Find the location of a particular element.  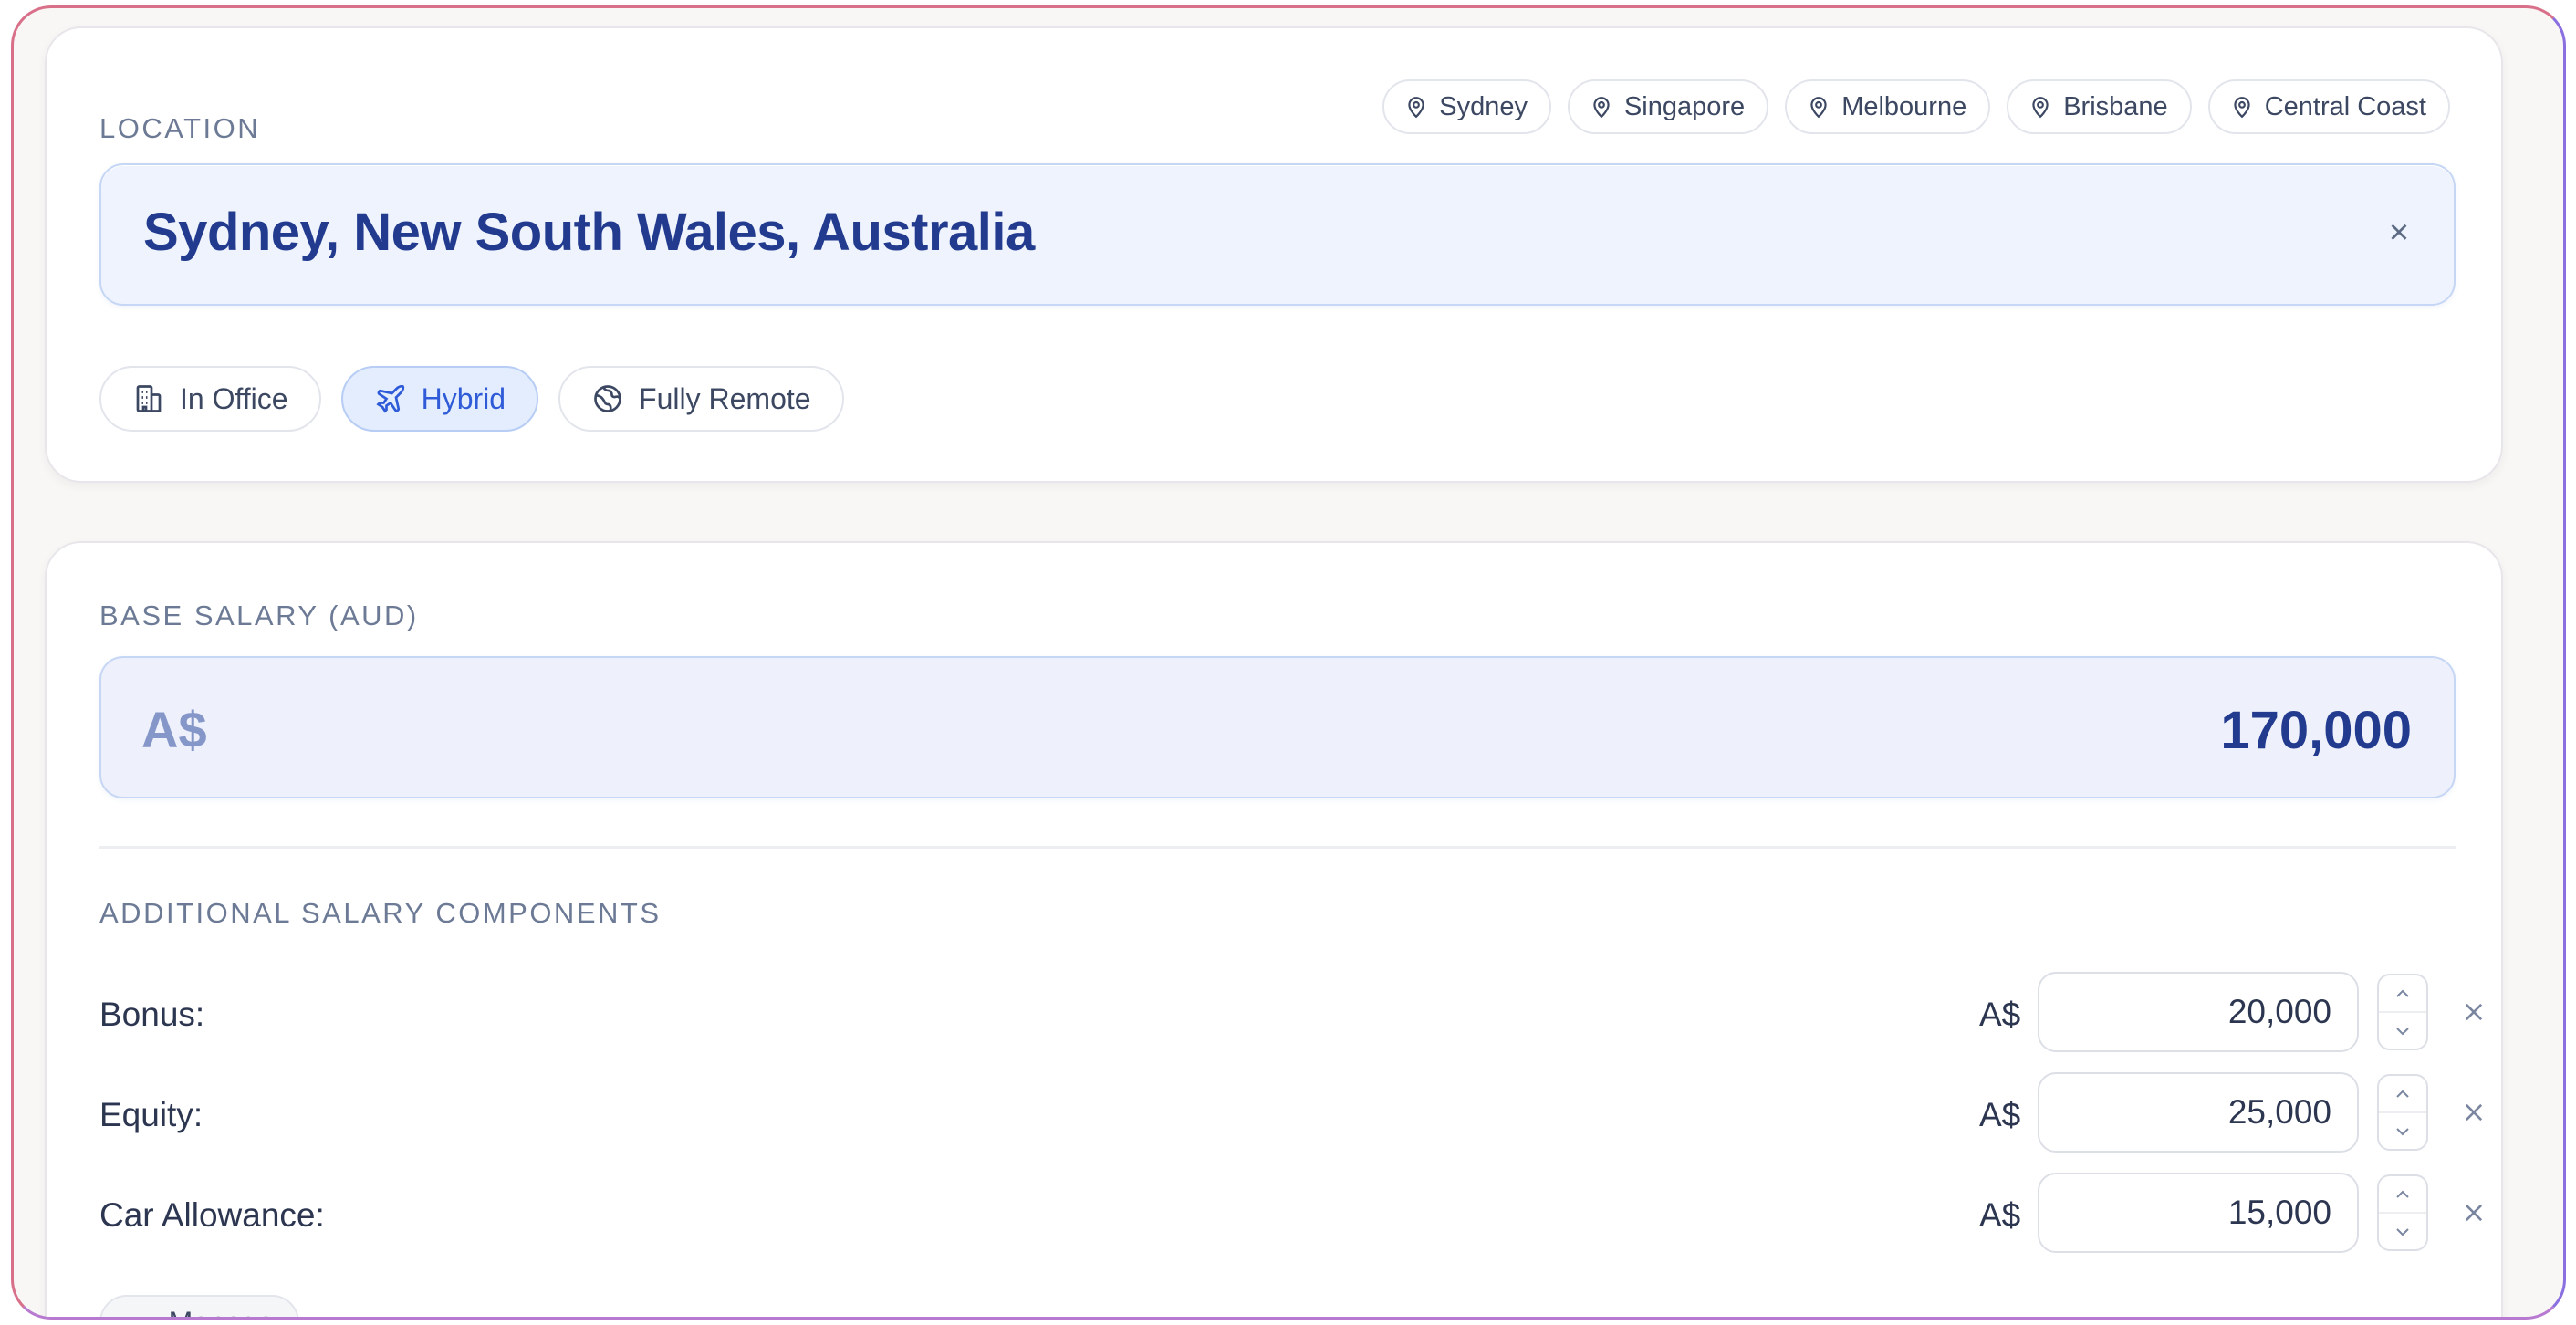

plane-icon is located at coordinates (389, 398).